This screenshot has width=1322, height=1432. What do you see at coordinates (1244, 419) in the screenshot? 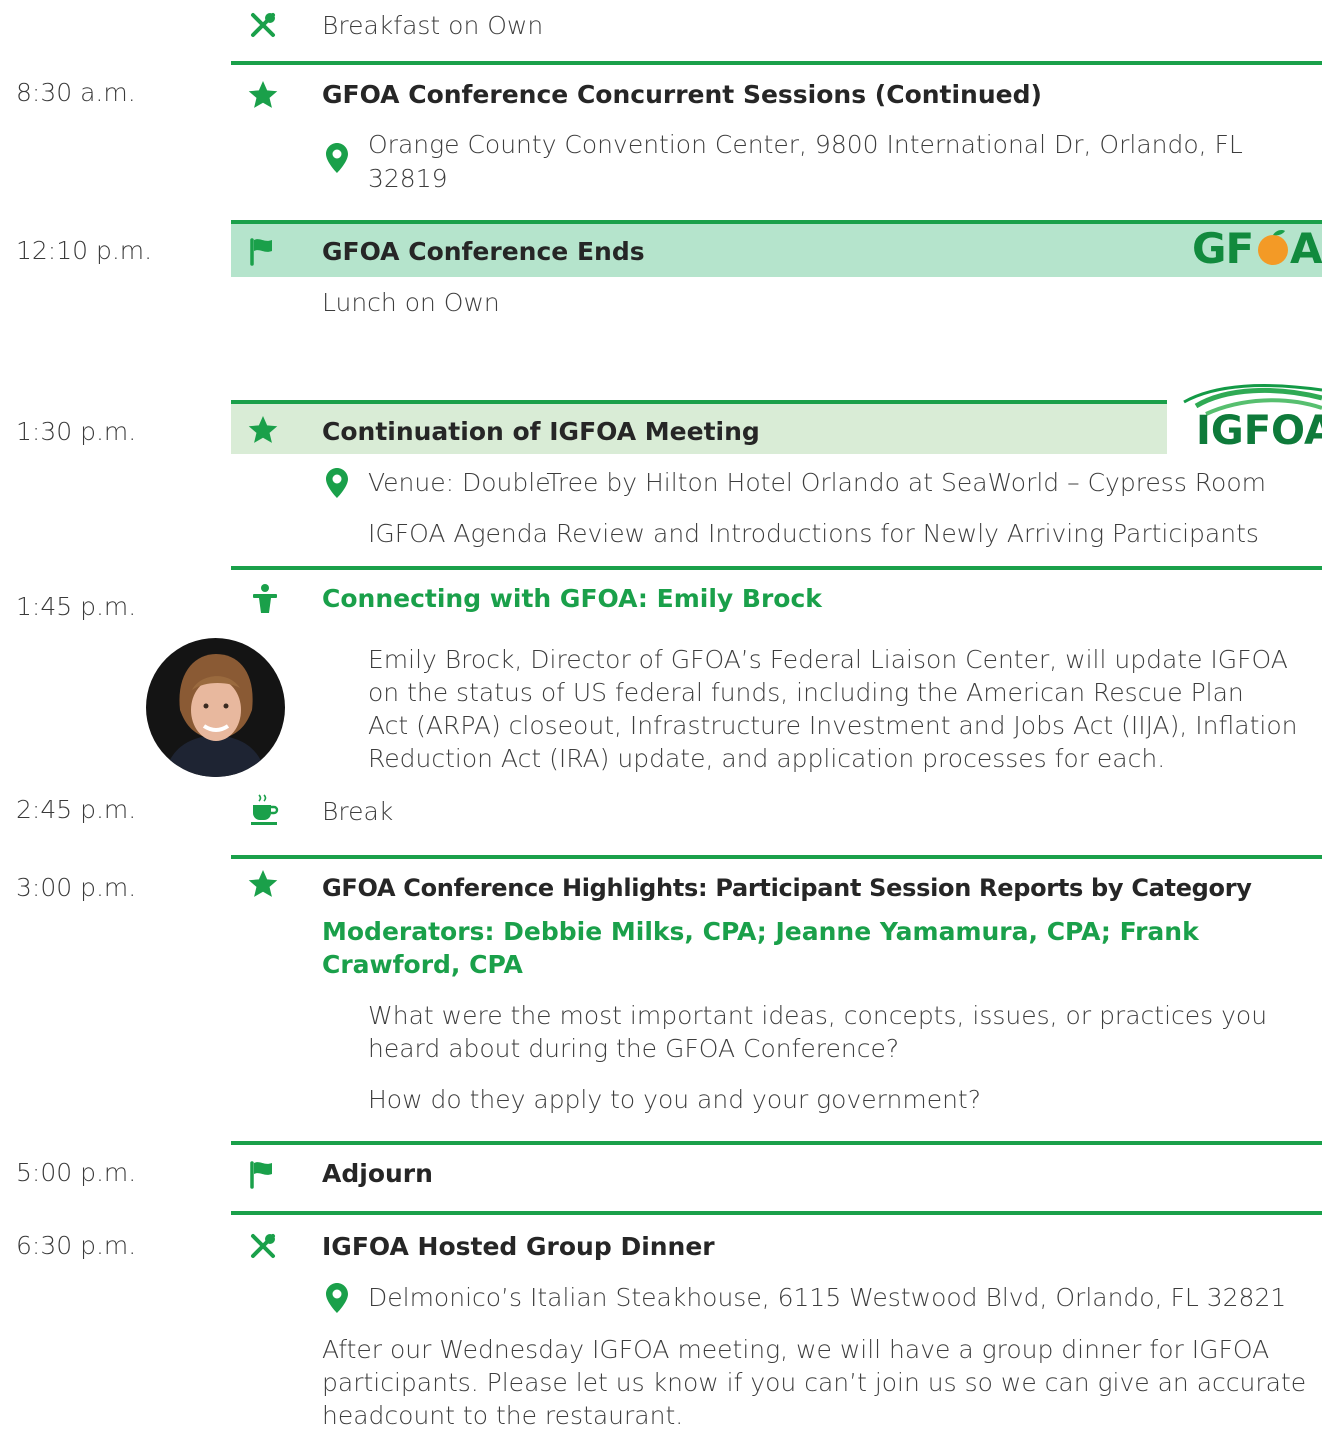
I see `igfoa-logo: IGFOA` at bounding box center [1244, 419].